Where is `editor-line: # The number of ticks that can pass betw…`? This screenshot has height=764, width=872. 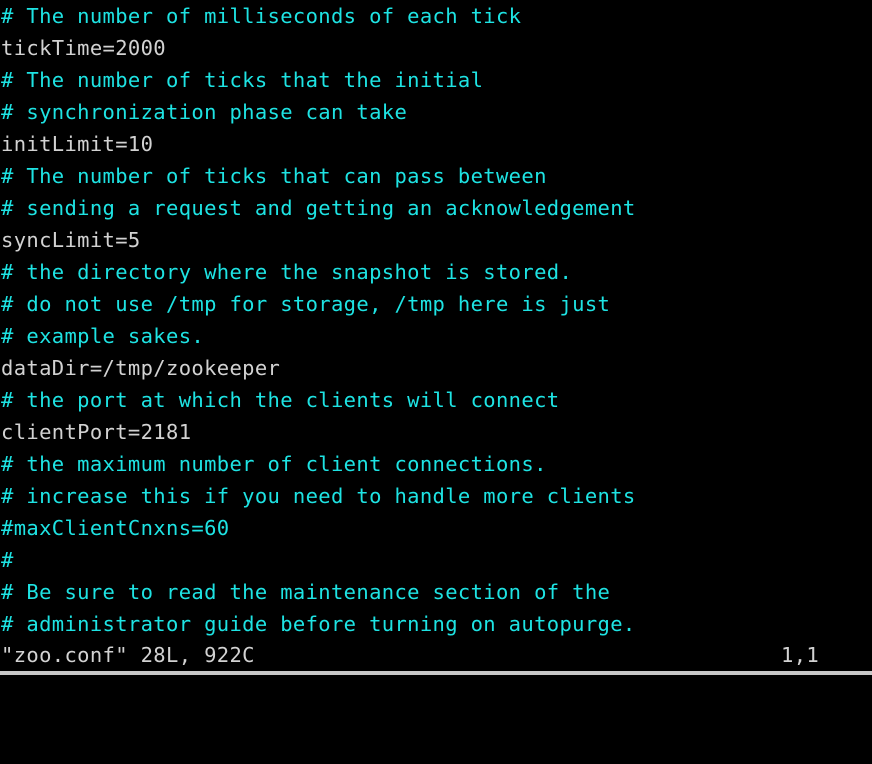 editor-line: # The number of ticks that can pass betw… is located at coordinates (436, 176).